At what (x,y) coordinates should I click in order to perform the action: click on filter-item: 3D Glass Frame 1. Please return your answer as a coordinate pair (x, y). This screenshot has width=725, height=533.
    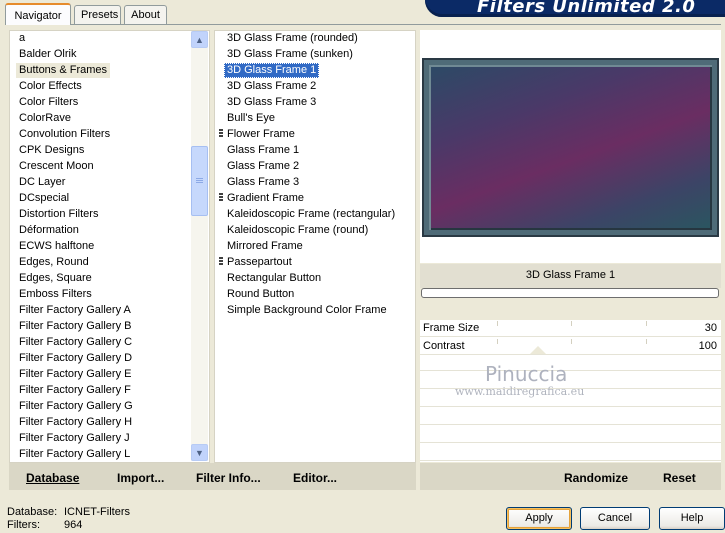
    Looking at the image, I should click on (272, 70).